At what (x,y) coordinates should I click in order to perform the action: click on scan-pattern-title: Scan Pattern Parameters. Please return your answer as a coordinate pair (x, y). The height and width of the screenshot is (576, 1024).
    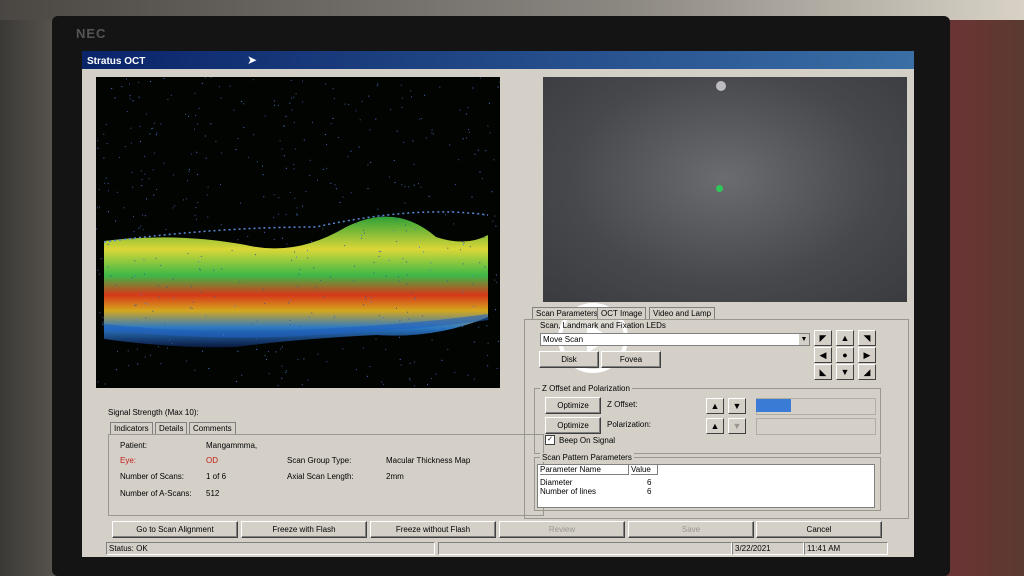
    Looking at the image, I should click on (587, 457).